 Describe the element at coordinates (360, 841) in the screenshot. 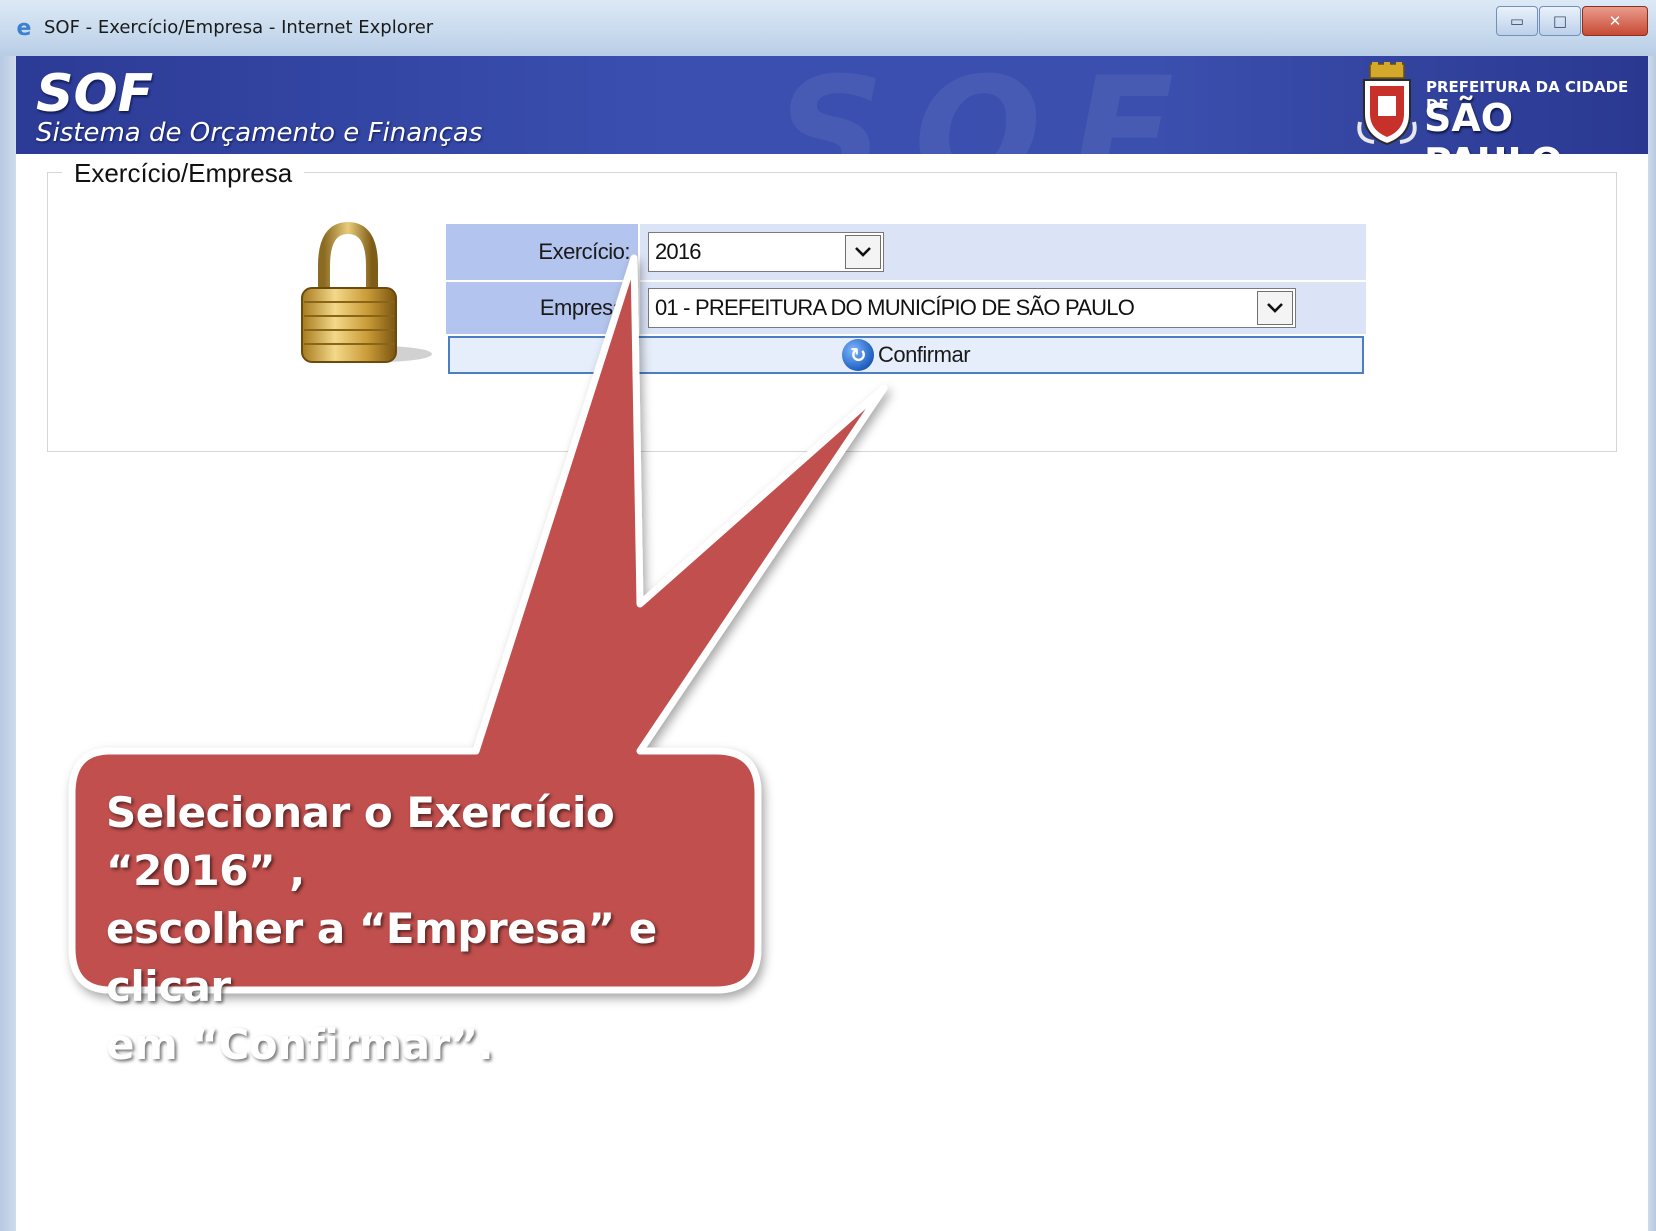

I see `callout-line-1: Selecionar o Exercício “2016” ,` at that location.